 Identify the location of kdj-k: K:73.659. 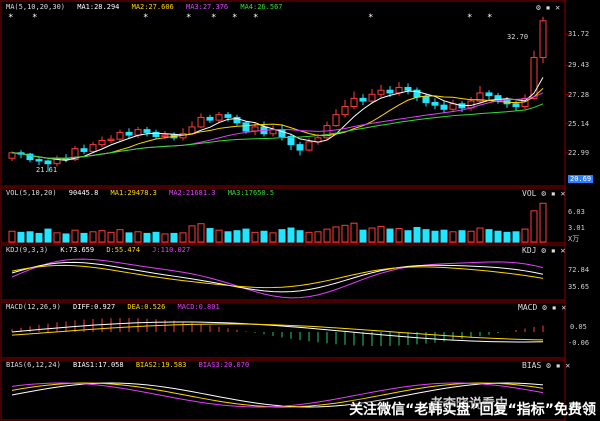
(77, 250).